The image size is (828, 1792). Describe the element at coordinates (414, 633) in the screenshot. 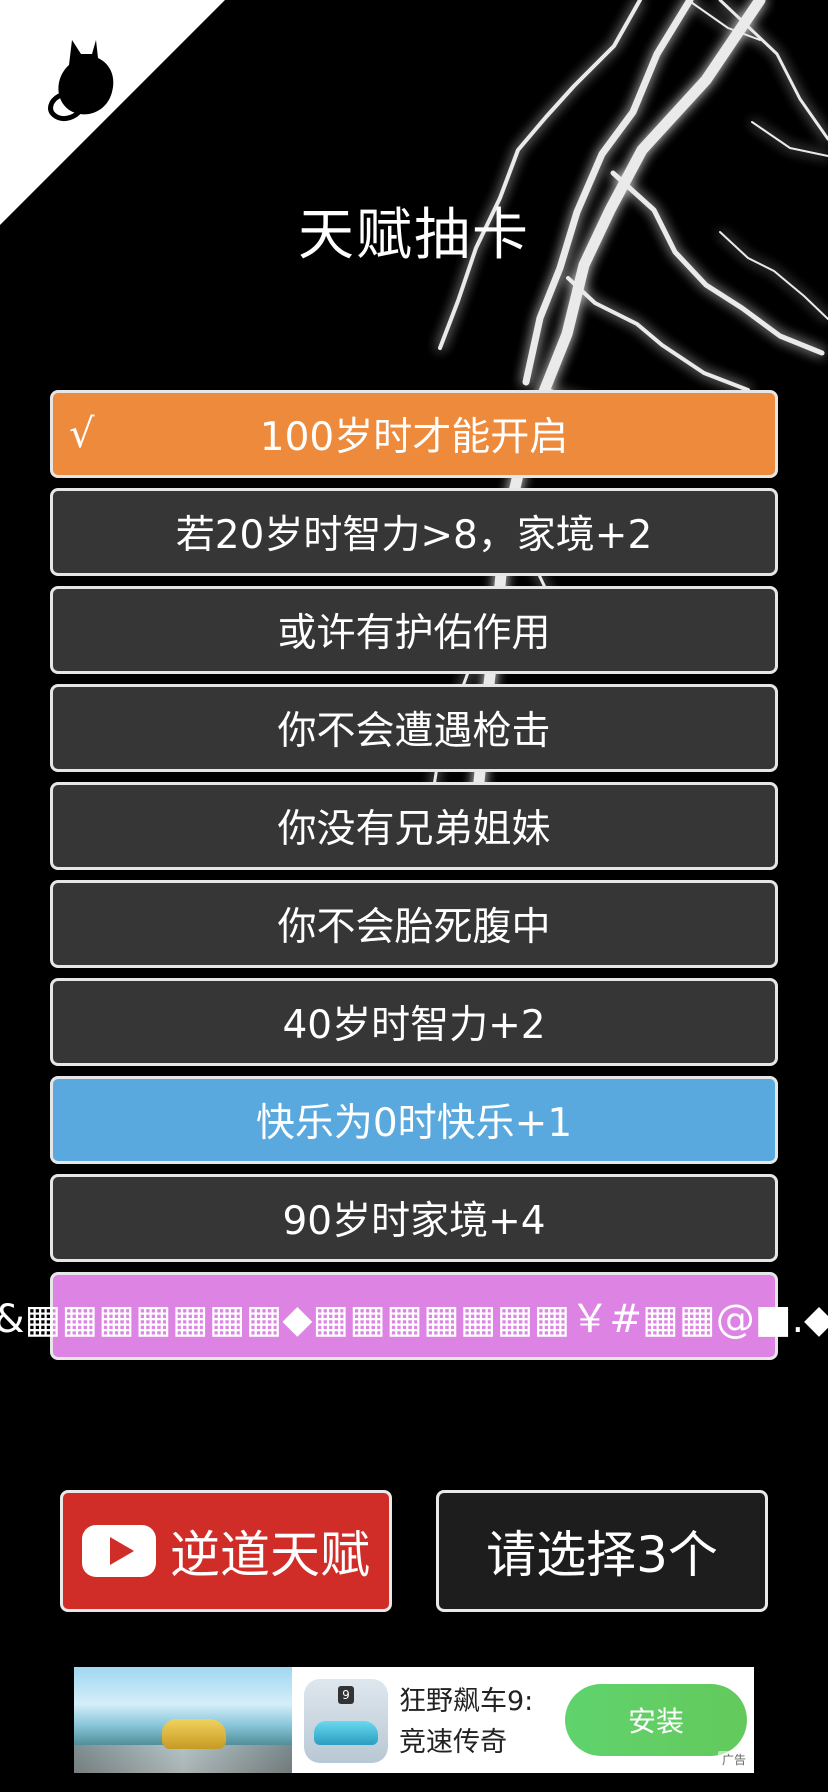

I see `talent-label-3: 或许有护佑作用` at that location.